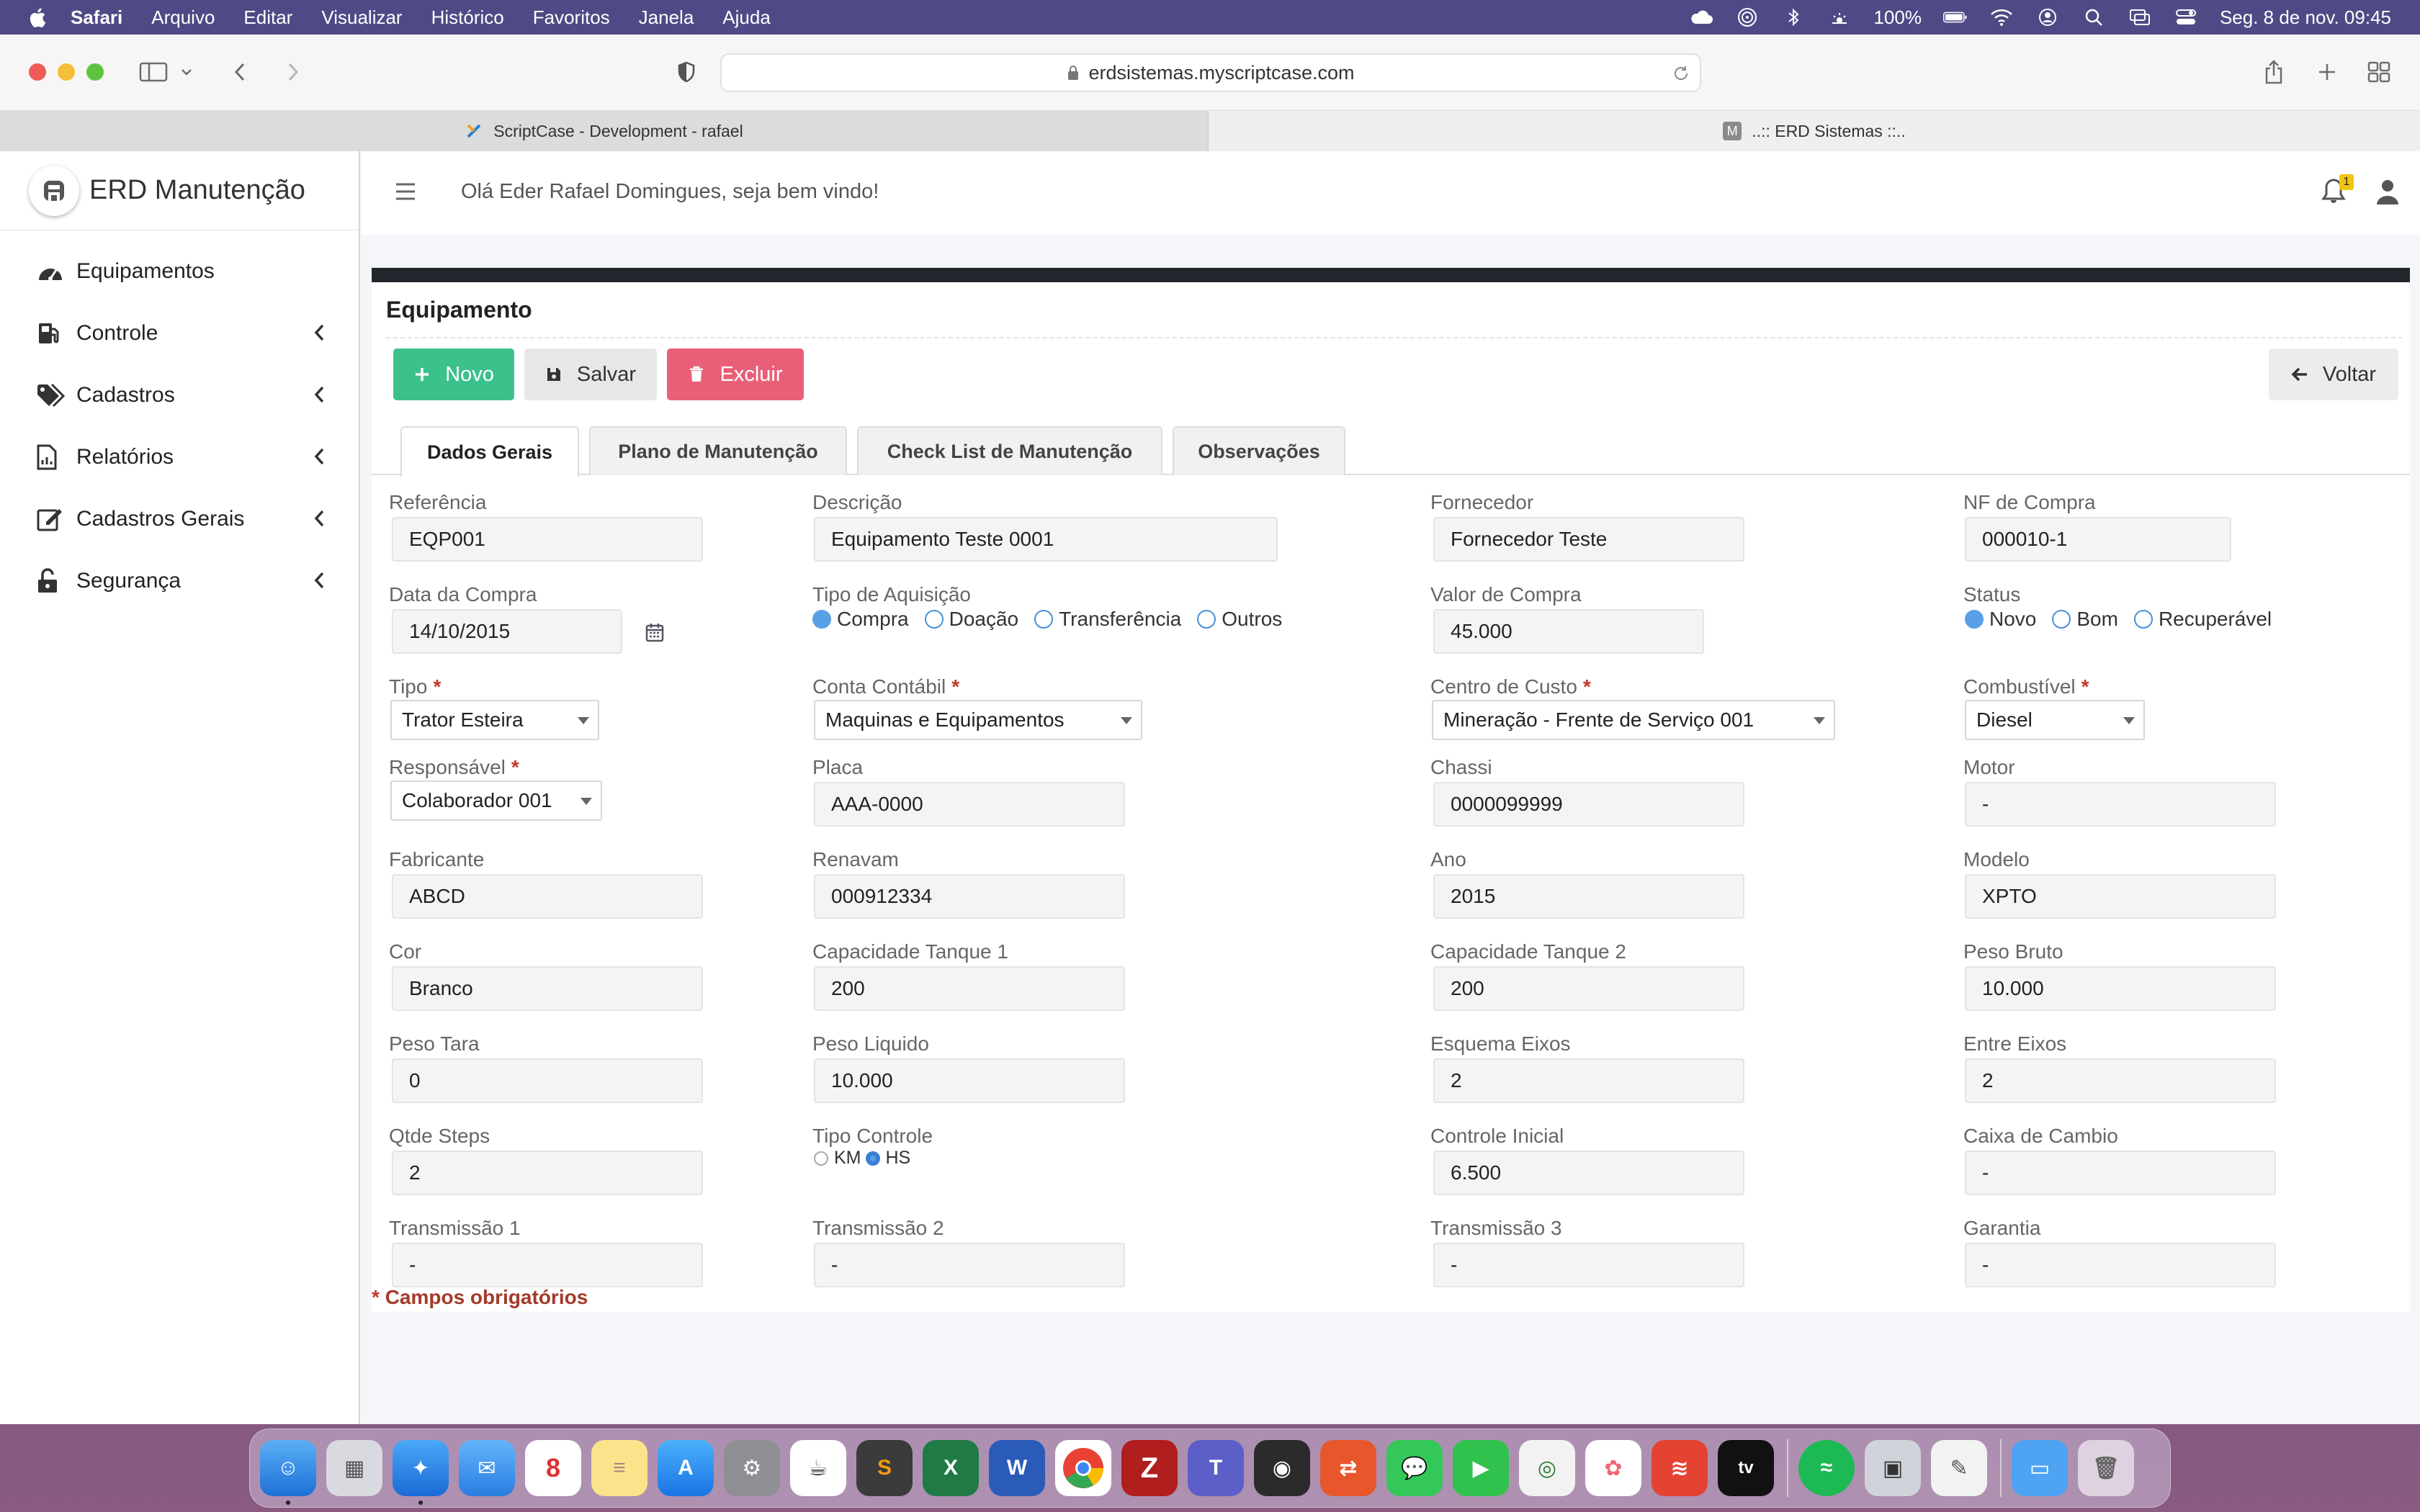  Describe the element at coordinates (37, 72) in the screenshot. I see `window-close-button` at that location.